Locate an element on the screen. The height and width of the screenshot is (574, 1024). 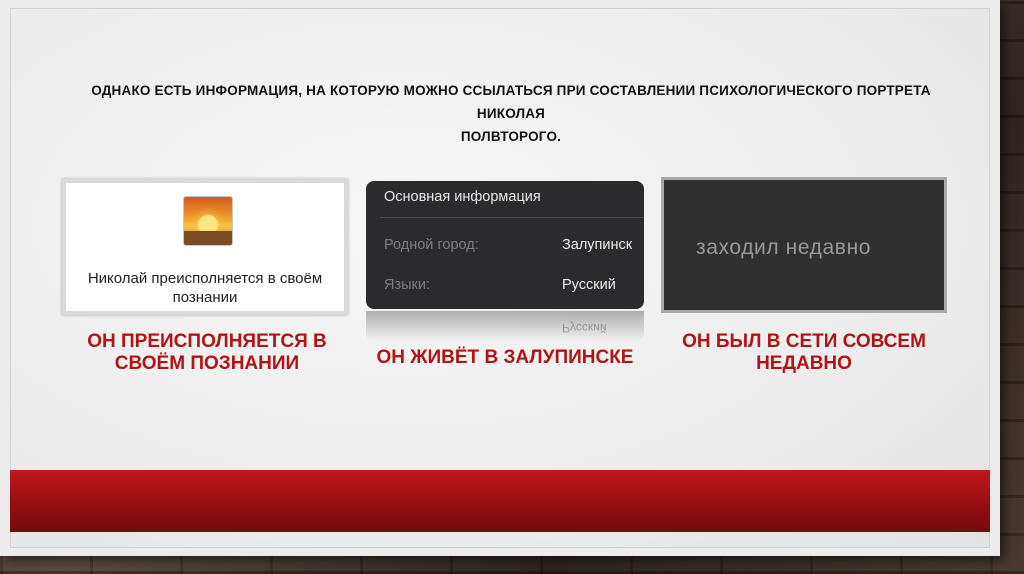
last-seen-status: заходил недавно is located at coordinates (784, 247).